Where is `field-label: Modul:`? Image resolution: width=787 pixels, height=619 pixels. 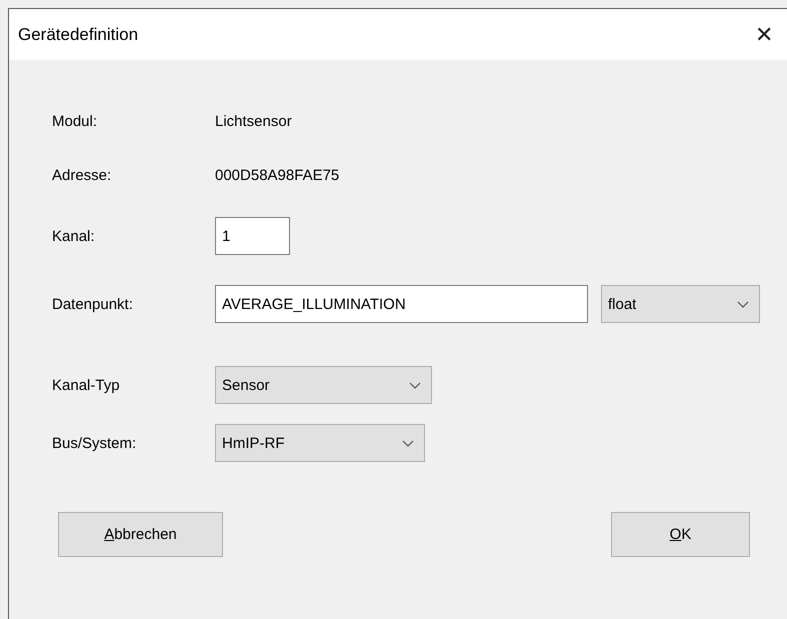 field-label: Modul: is located at coordinates (75, 121).